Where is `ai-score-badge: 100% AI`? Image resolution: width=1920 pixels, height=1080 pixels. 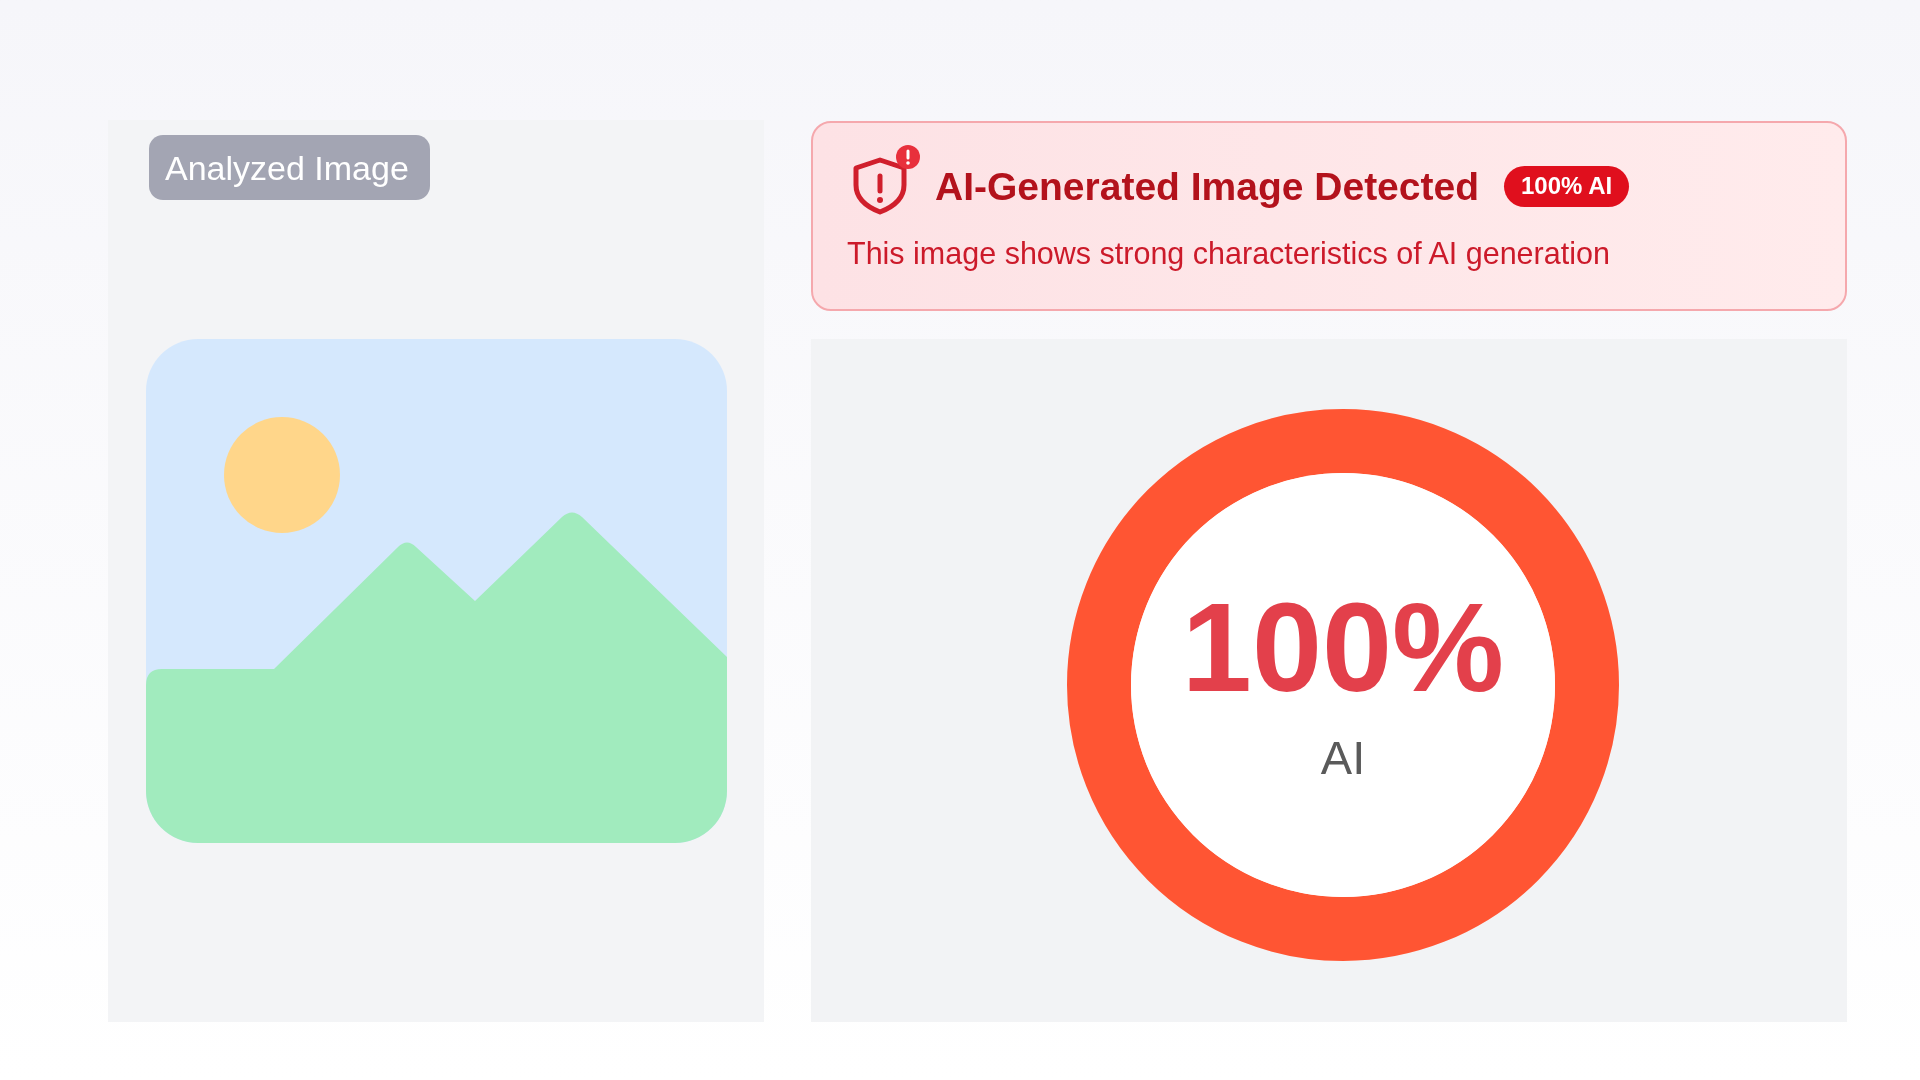 ai-score-badge: 100% AI is located at coordinates (1567, 186).